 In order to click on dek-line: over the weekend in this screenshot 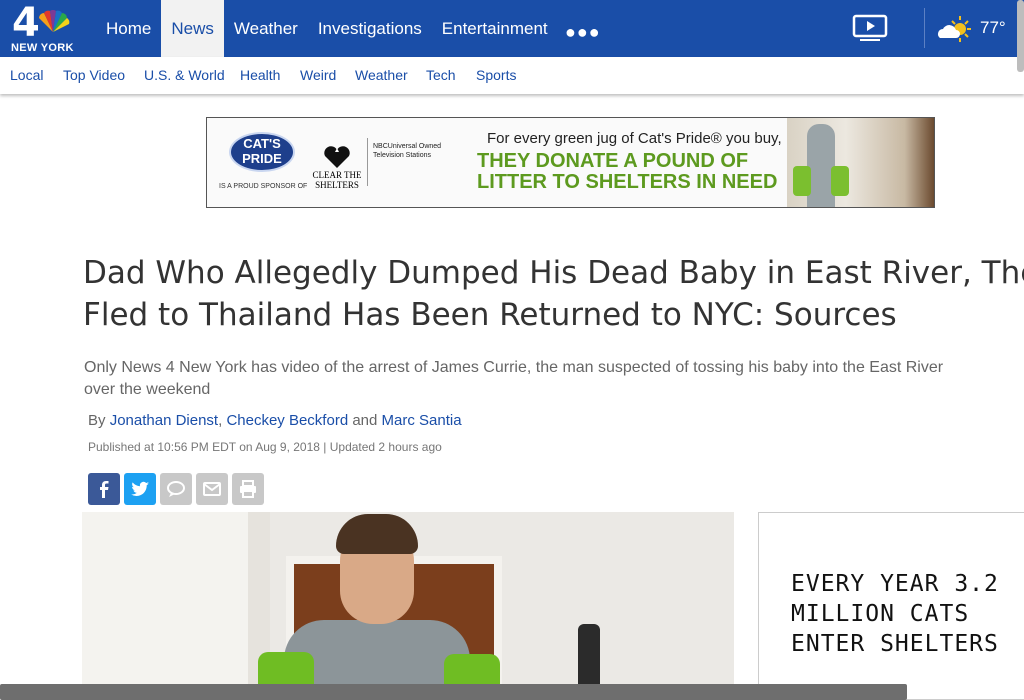, I will do `click(147, 389)`.